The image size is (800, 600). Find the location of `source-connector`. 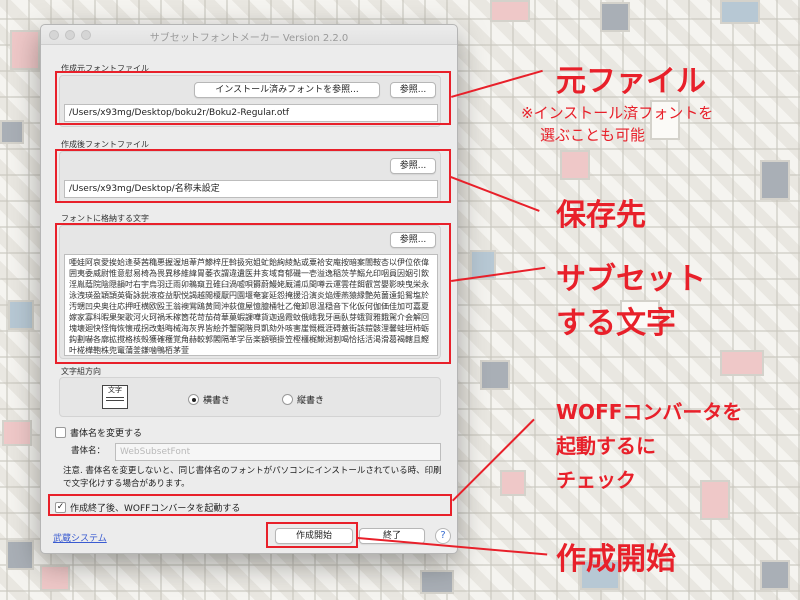

source-connector is located at coordinates (497, 83).